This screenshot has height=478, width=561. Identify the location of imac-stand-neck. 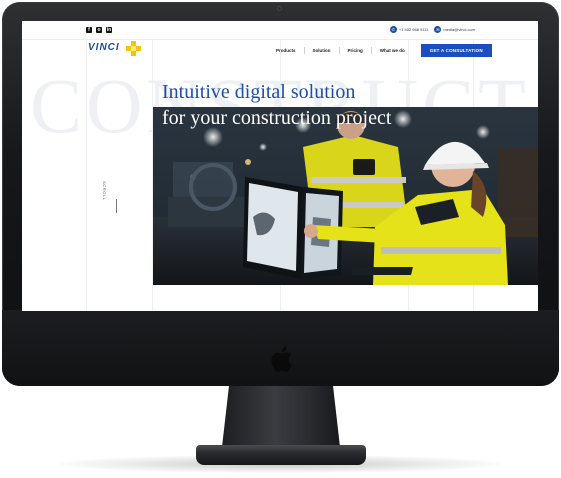
(281, 416).